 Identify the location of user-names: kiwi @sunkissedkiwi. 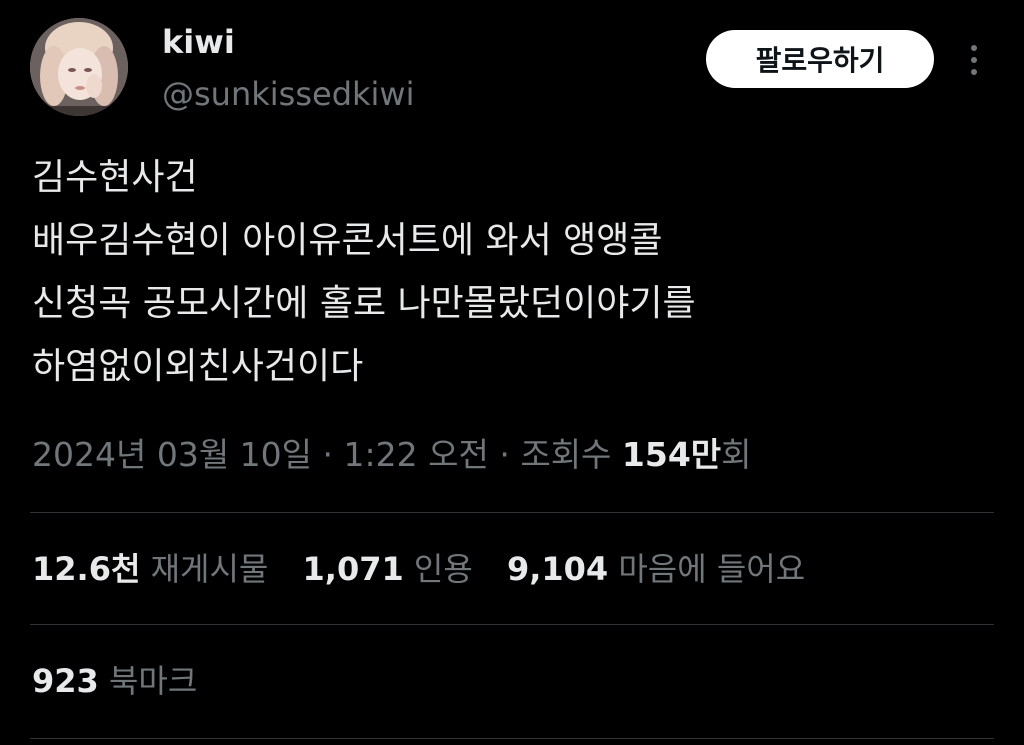
(288, 69).